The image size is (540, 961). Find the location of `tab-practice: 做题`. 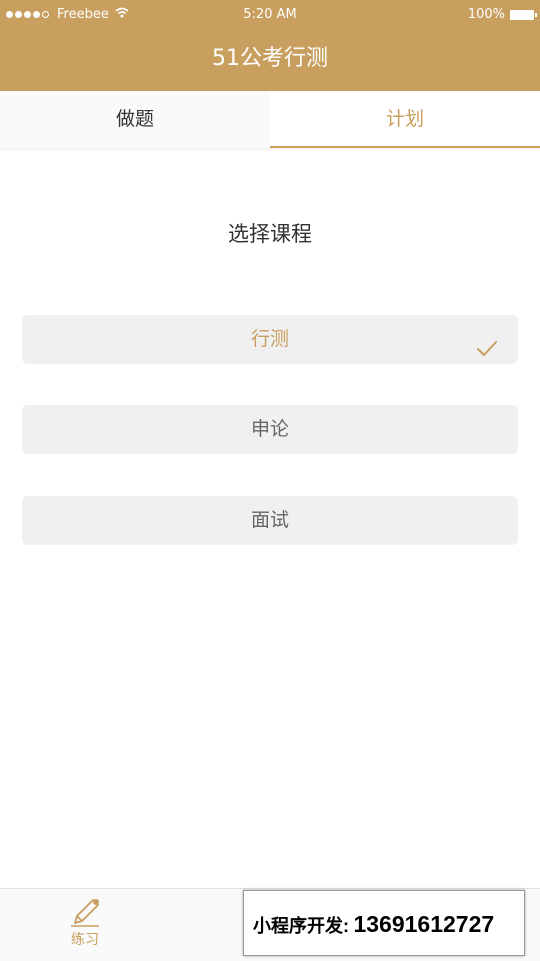

tab-practice: 做题 is located at coordinates (135, 119).